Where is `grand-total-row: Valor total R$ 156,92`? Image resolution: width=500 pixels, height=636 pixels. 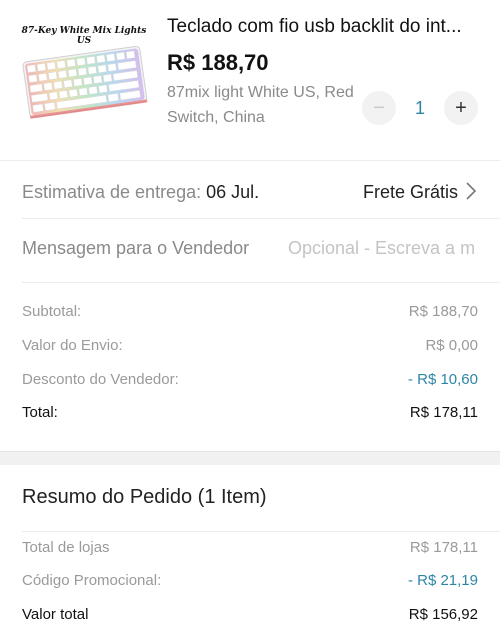 grand-total-row: Valor total R$ 156,92 is located at coordinates (250, 616).